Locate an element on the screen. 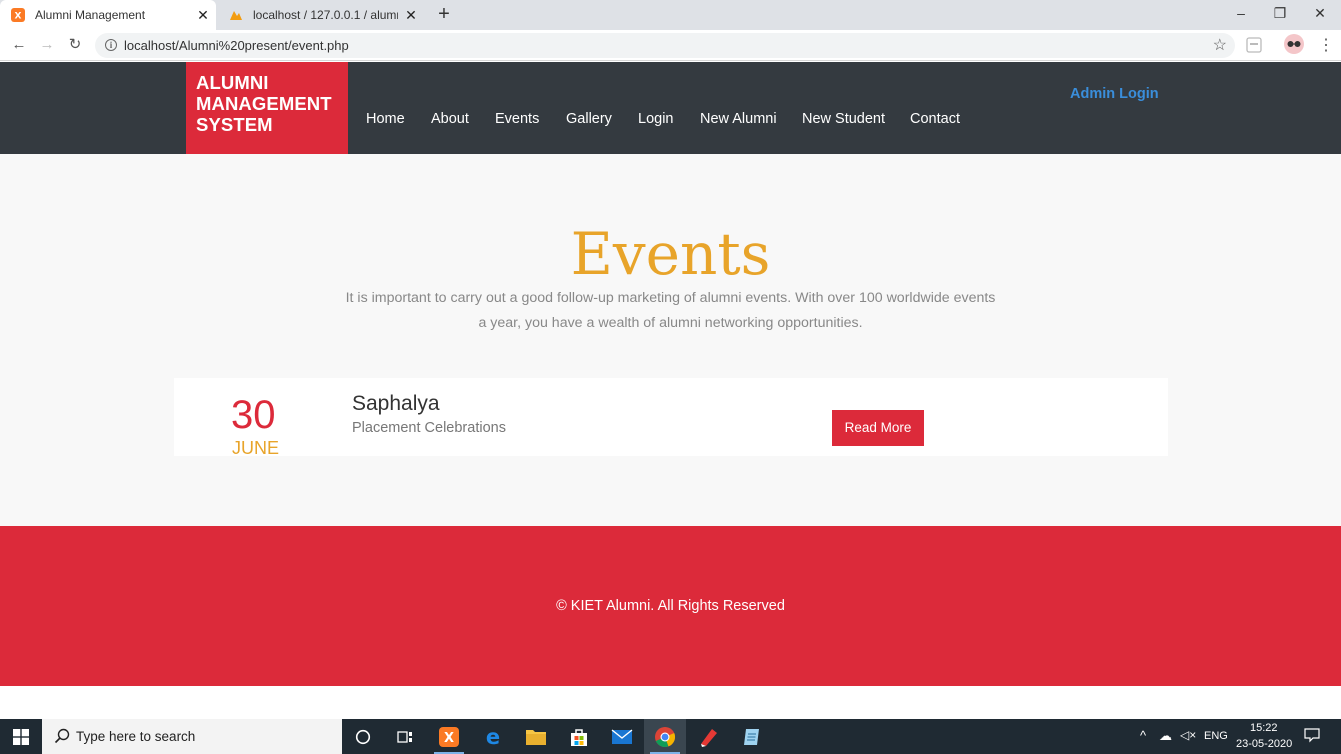  nav-events: Events is located at coordinates (517, 119).